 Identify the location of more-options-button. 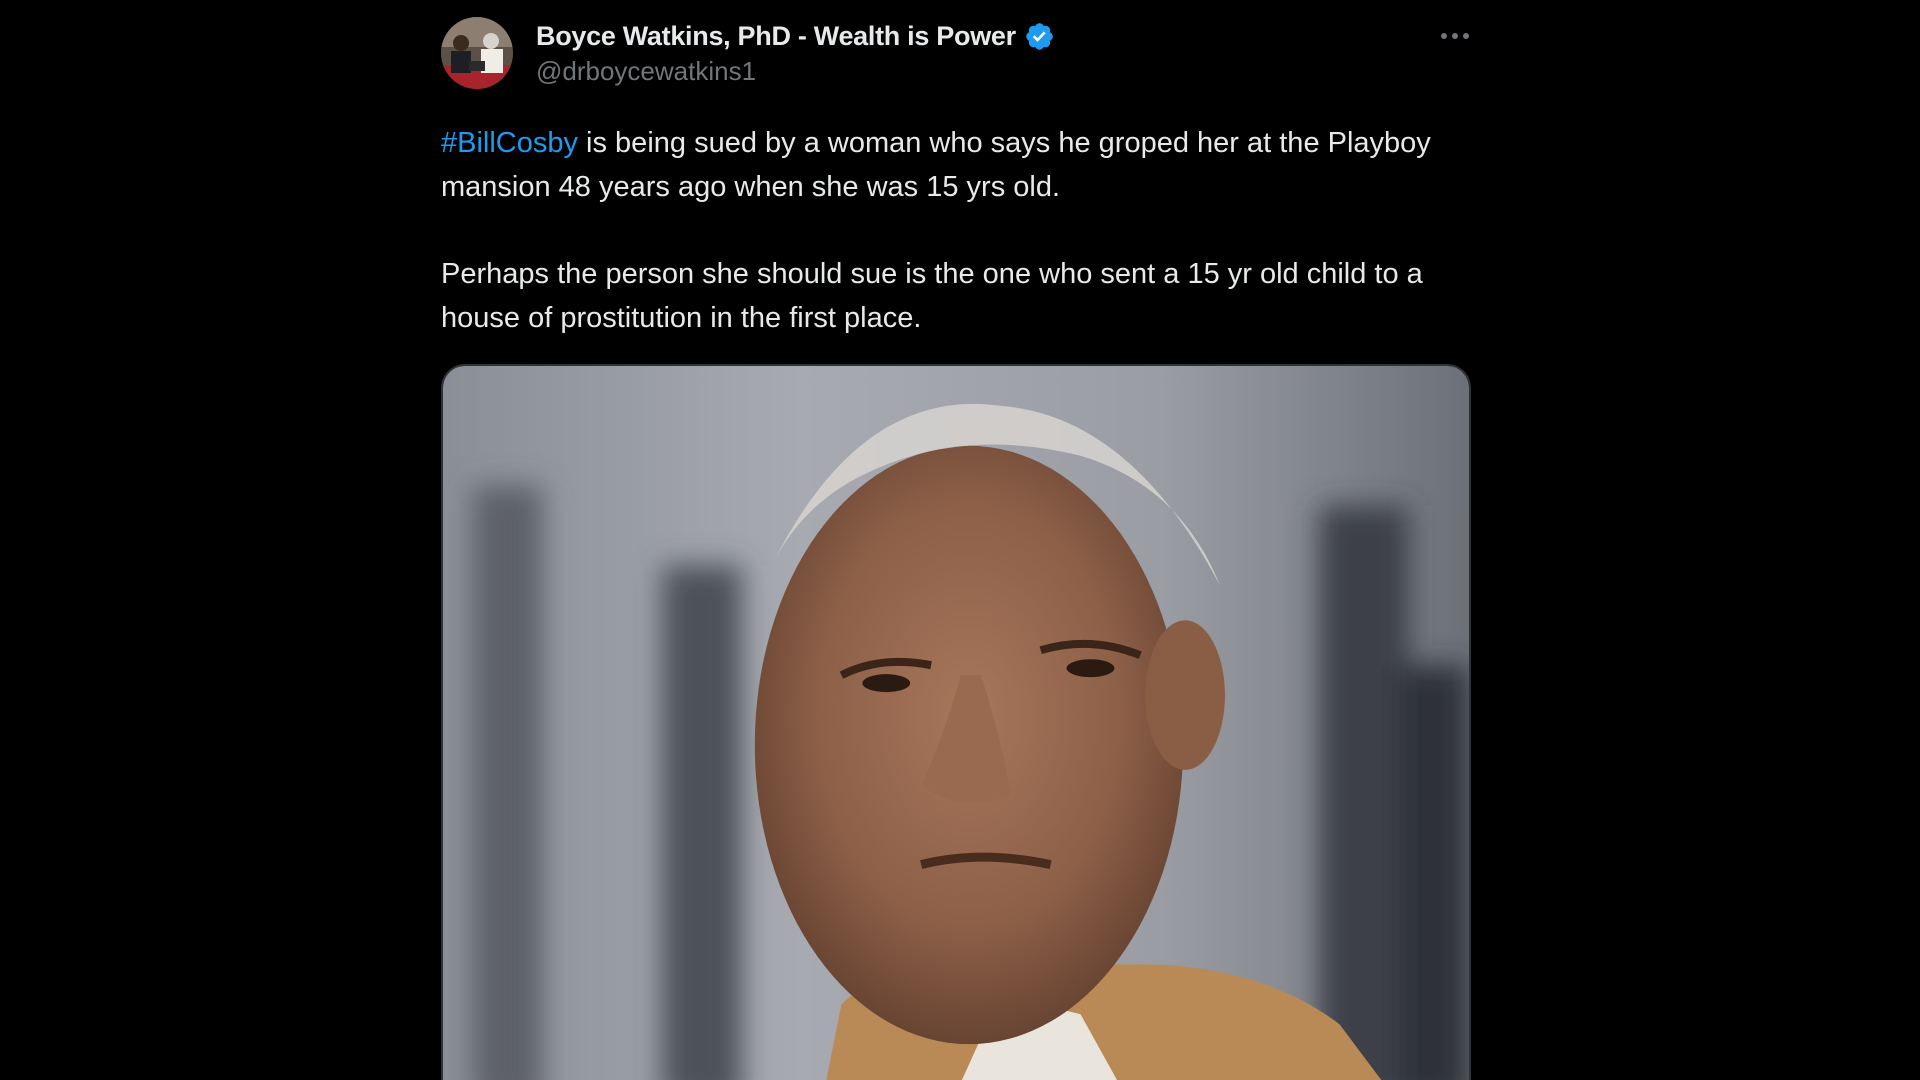
(1455, 36).